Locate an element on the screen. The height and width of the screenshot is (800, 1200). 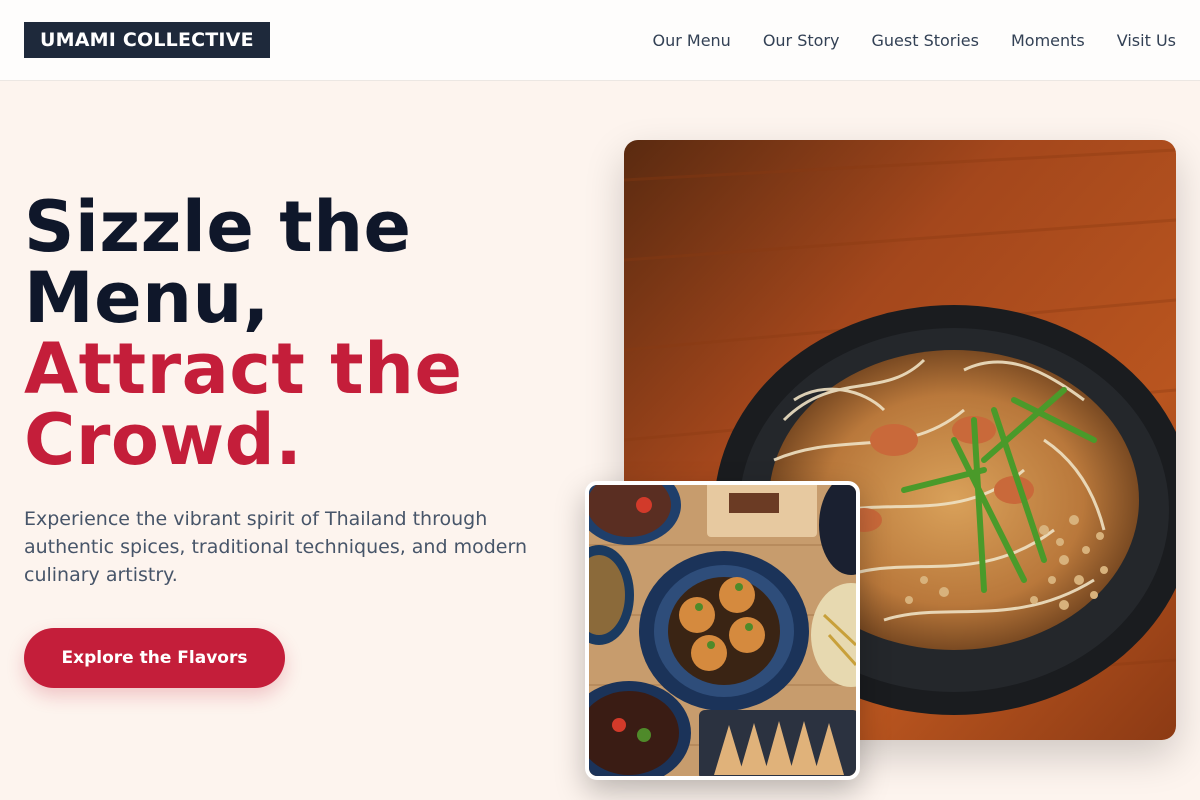
nav-item-our-menu: Our Menu is located at coordinates (691, 40).